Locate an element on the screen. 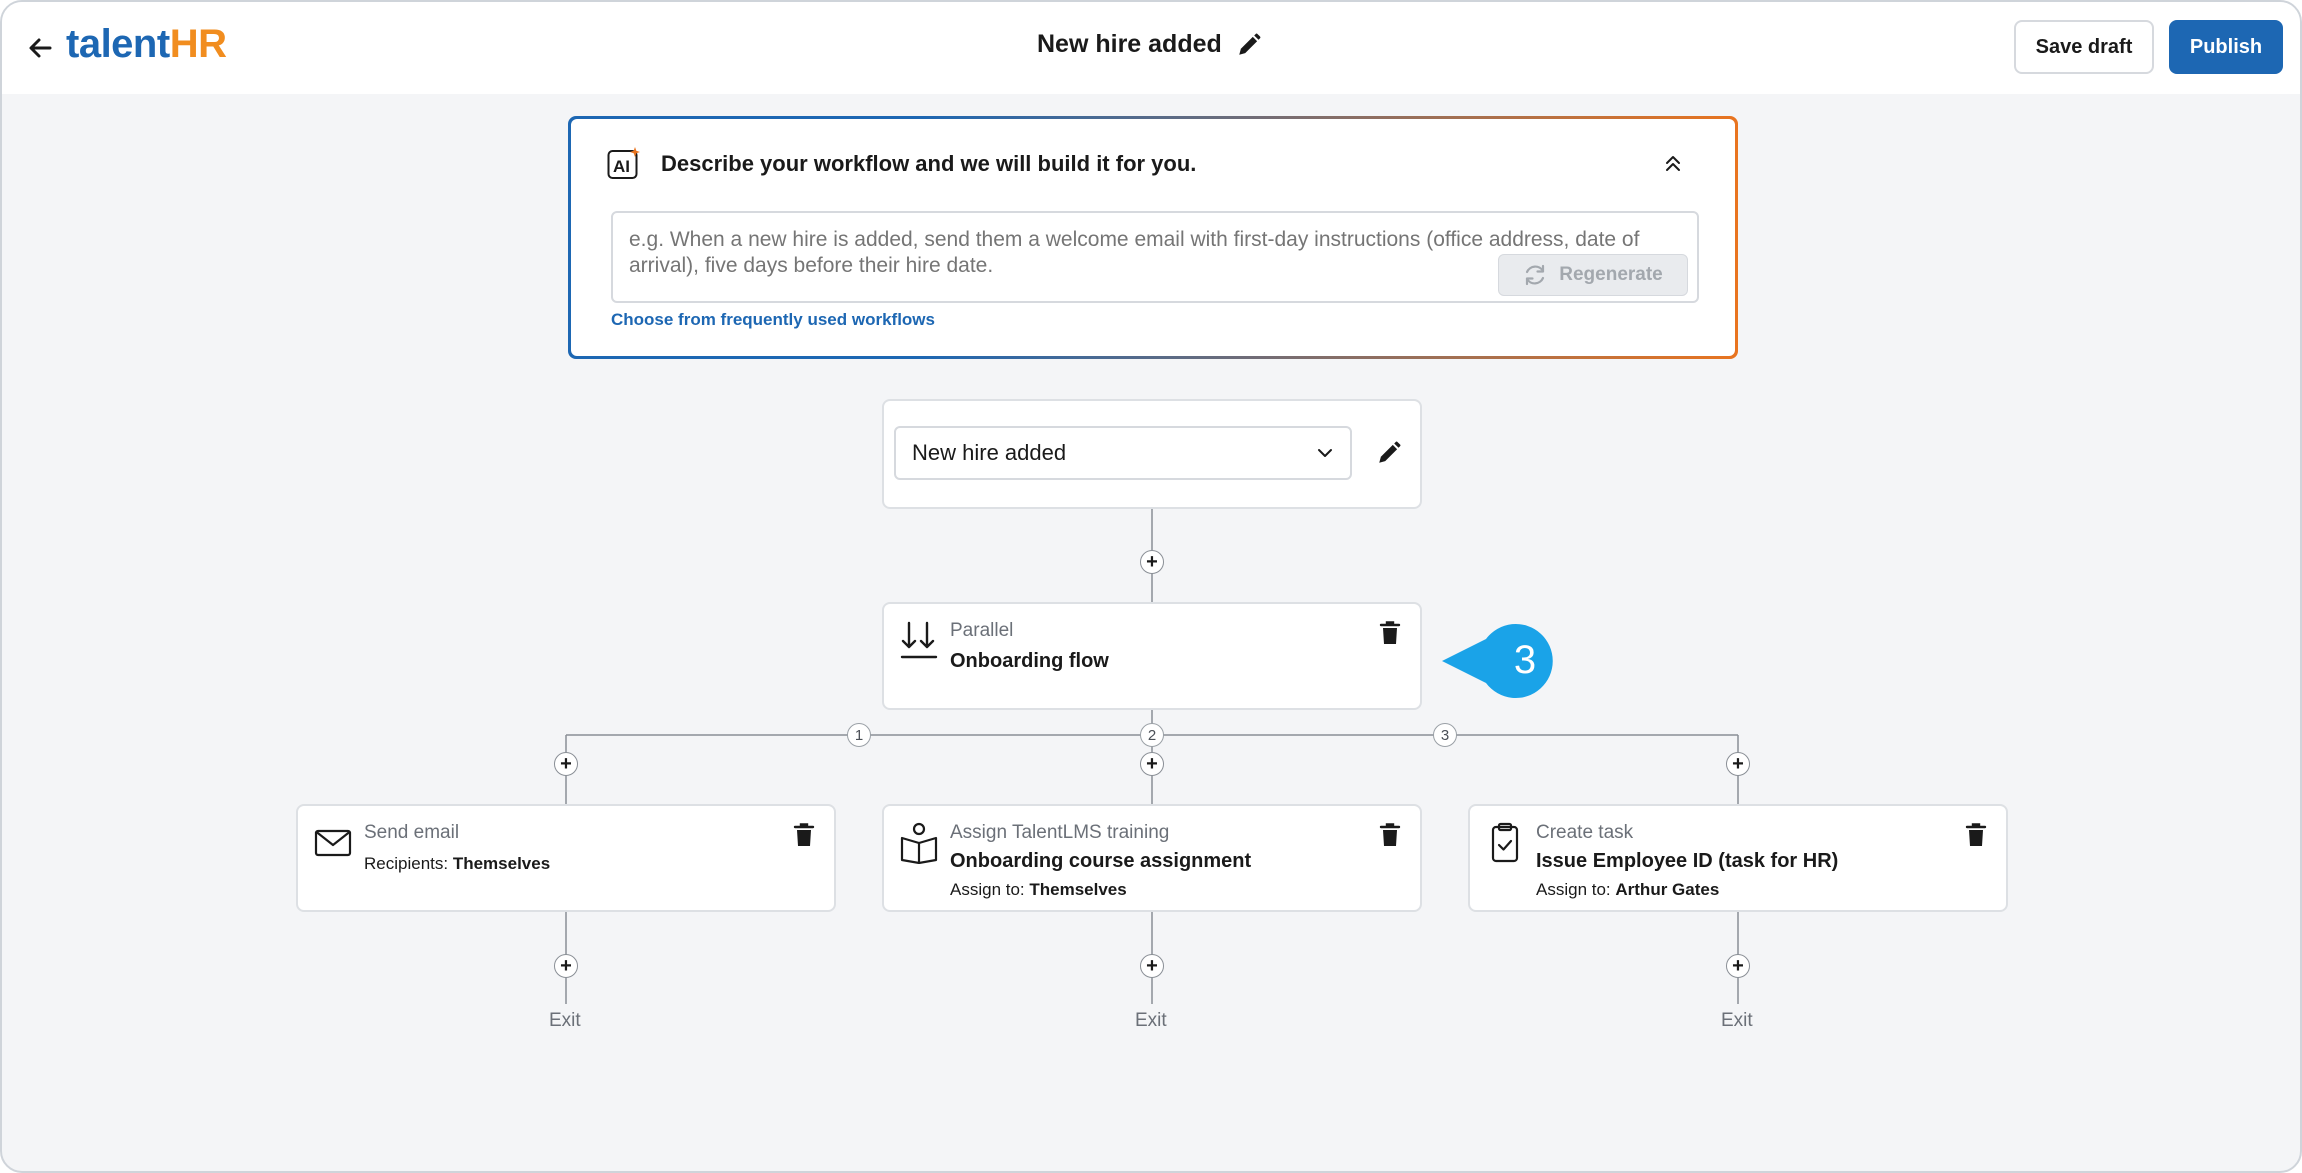 The width and height of the screenshot is (2302, 1173). action-meta: Assign to: Themselves is located at coordinates (1038, 890).